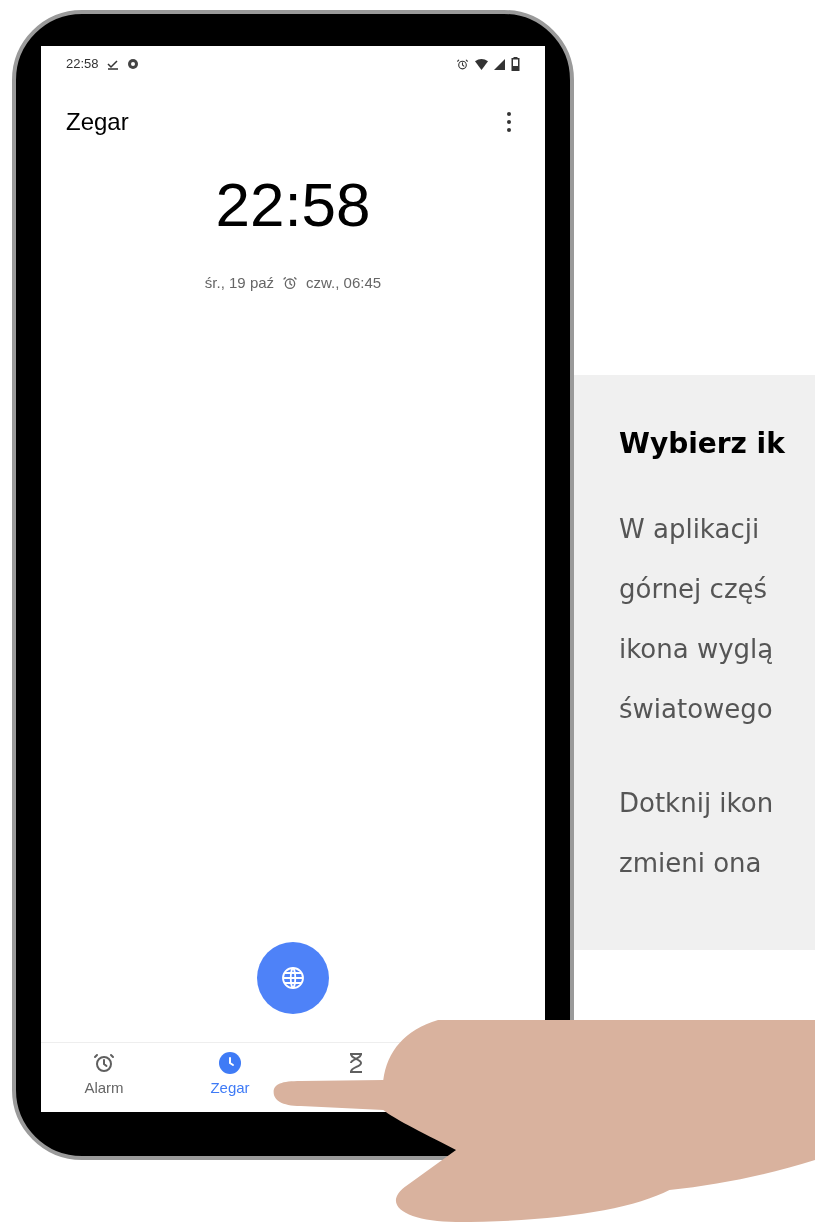  Describe the element at coordinates (462, 64) in the screenshot. I see `alarm-status-icon` at that location.